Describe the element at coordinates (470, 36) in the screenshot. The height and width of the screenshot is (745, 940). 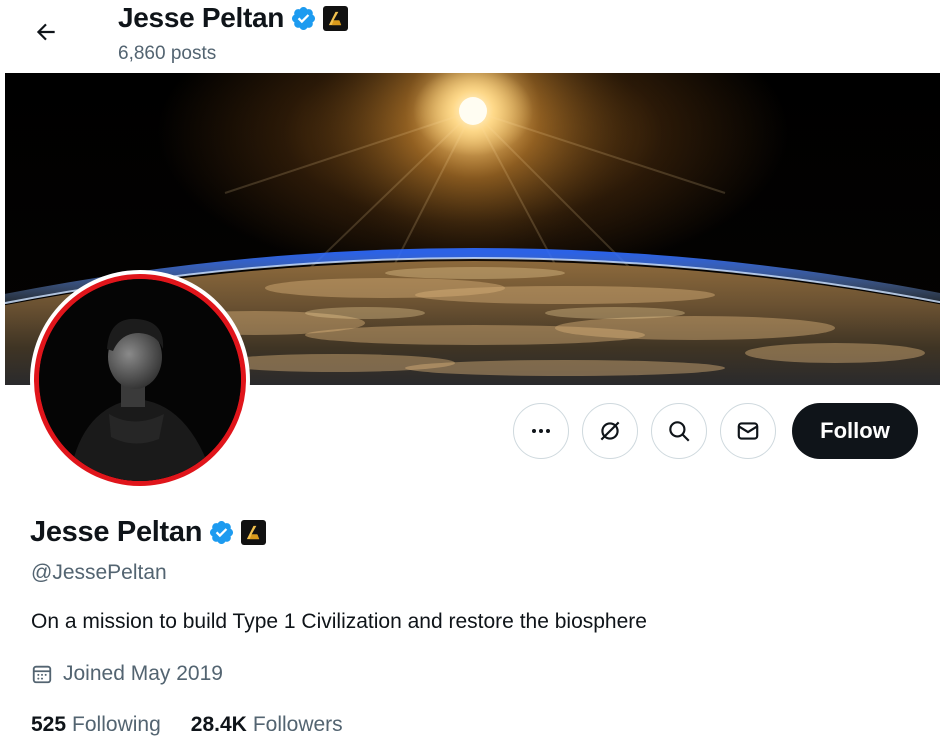
I see `top-bar: Jesse Peltan 6,860 posts` at that location.